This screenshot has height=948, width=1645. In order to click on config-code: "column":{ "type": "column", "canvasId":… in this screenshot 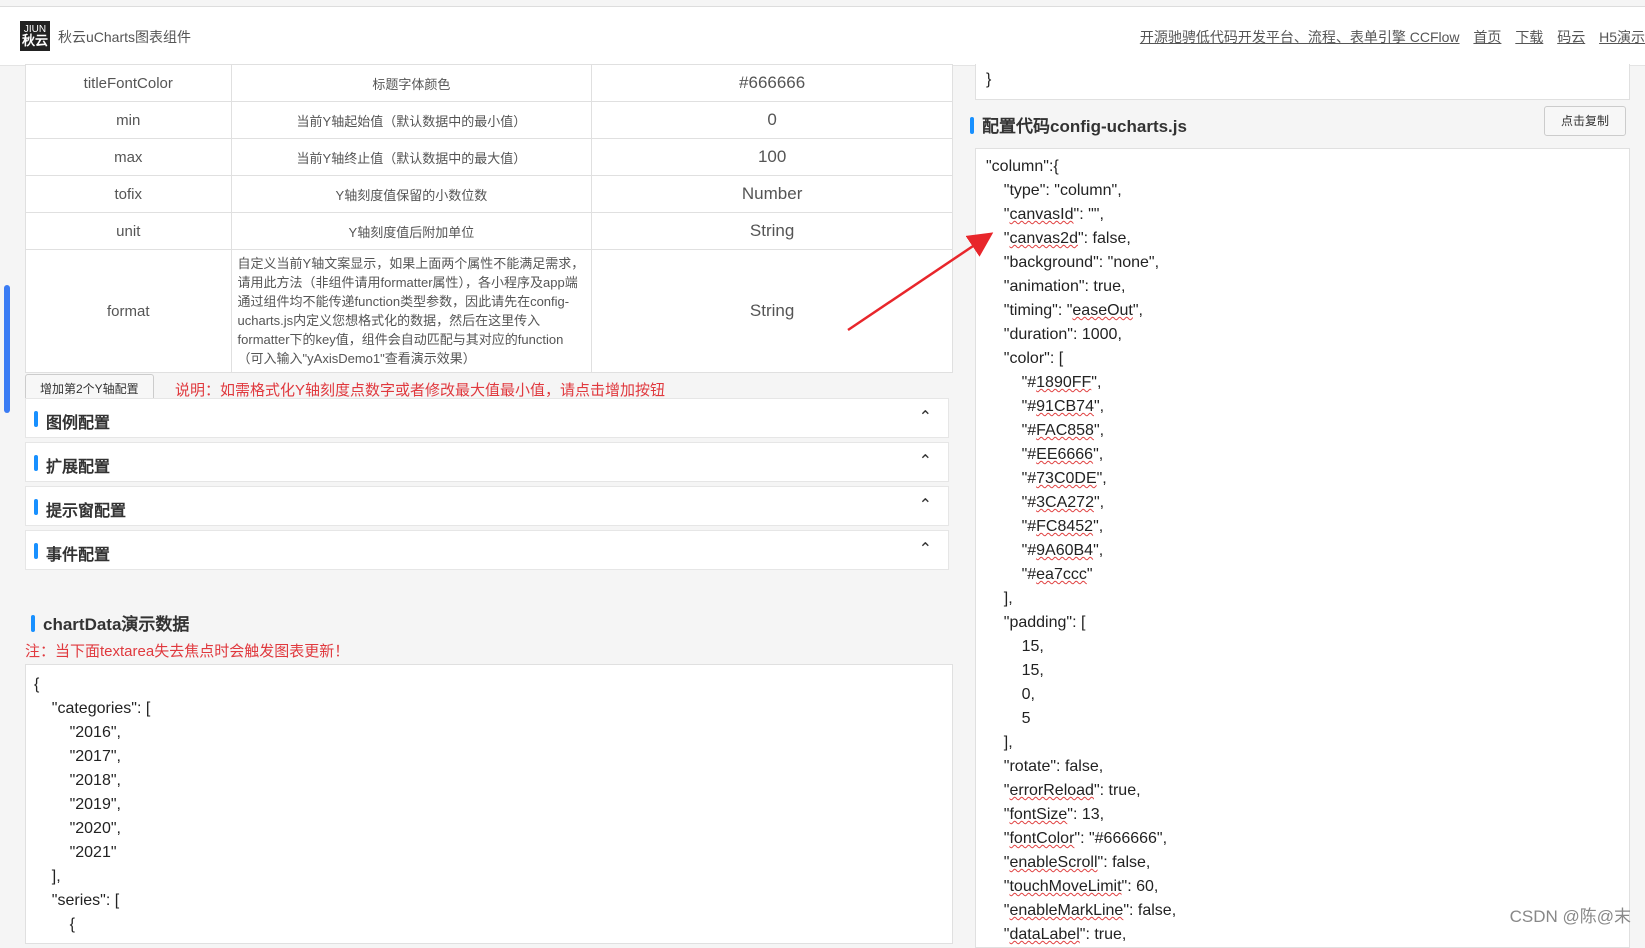, I will do `click(1081, 550)`.